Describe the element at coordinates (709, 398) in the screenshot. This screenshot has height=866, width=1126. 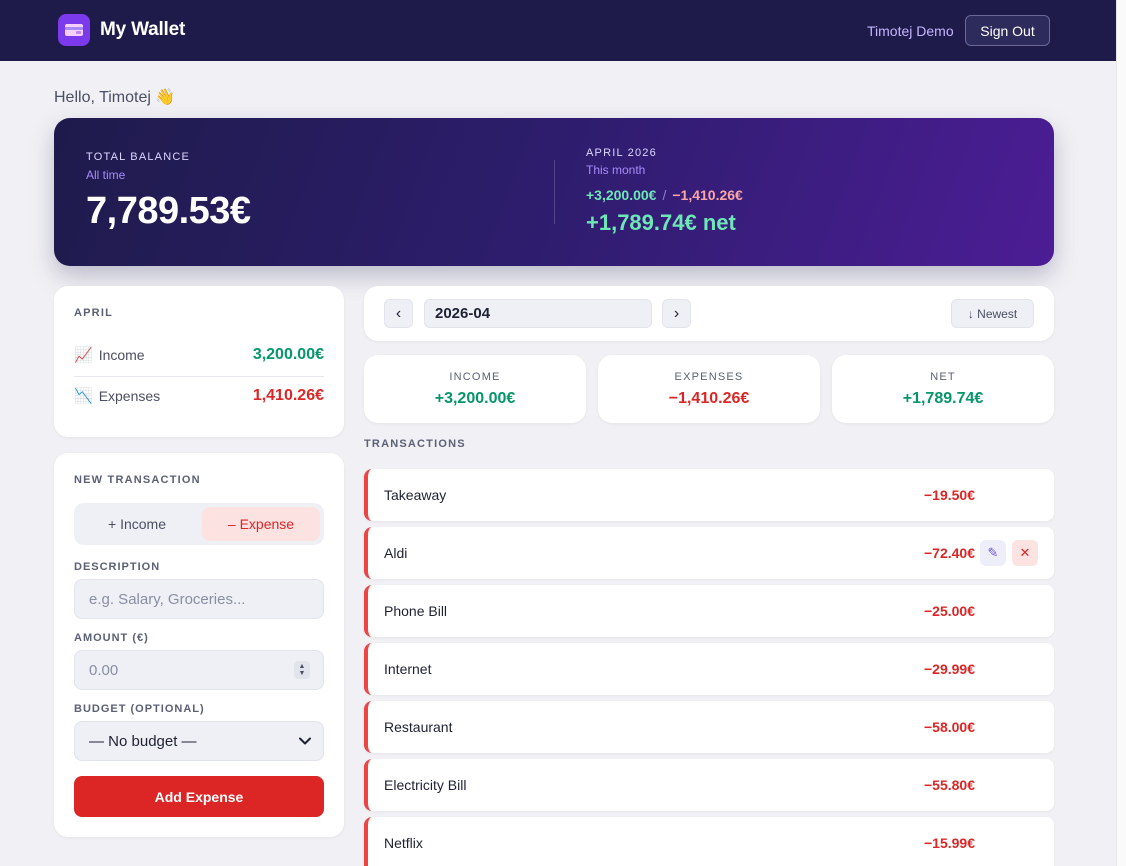
I see `stat-expenses-value: −1,410.26€` at that location.